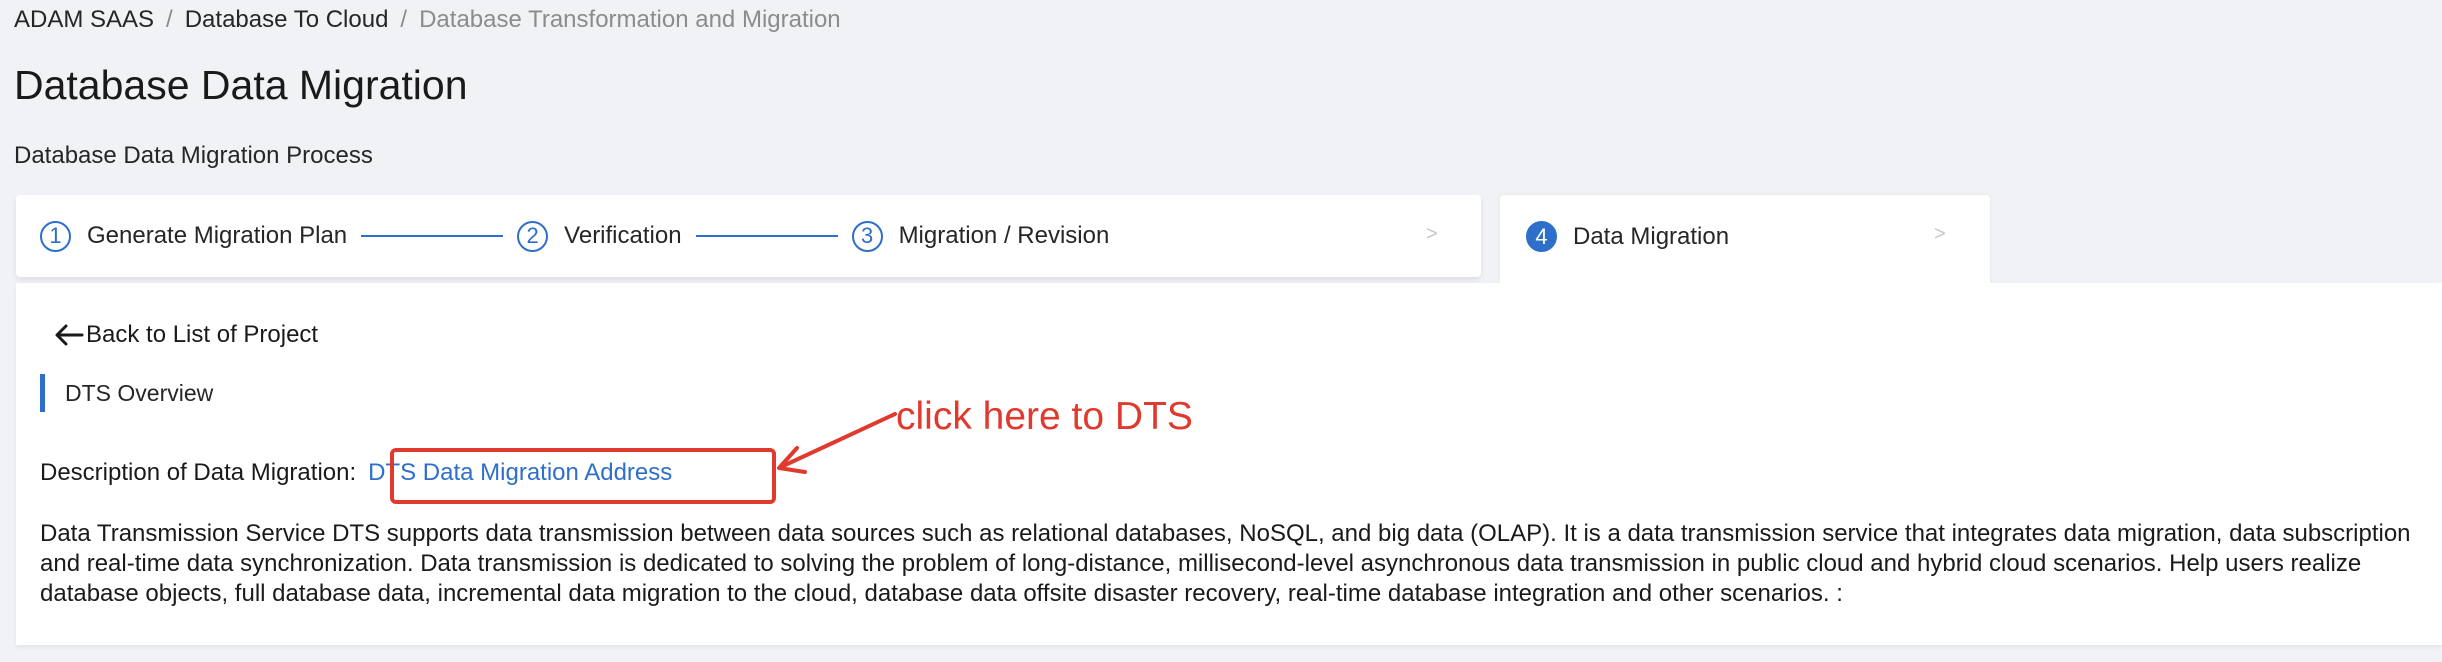 This screenshot has height=662, width=2442. Describe the element at coordinates (202, 334) in the screenshot. I see `back-link-label: Back to List of Project` at that location.